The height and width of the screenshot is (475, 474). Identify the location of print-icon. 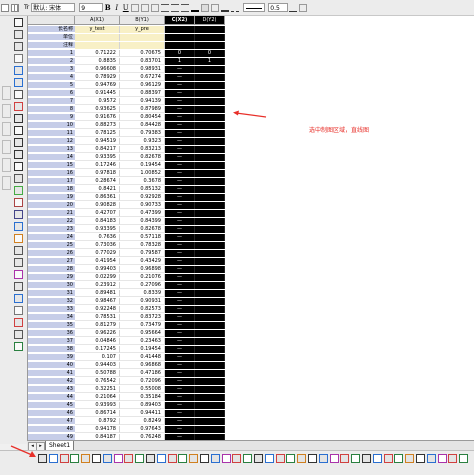
(388, 458).